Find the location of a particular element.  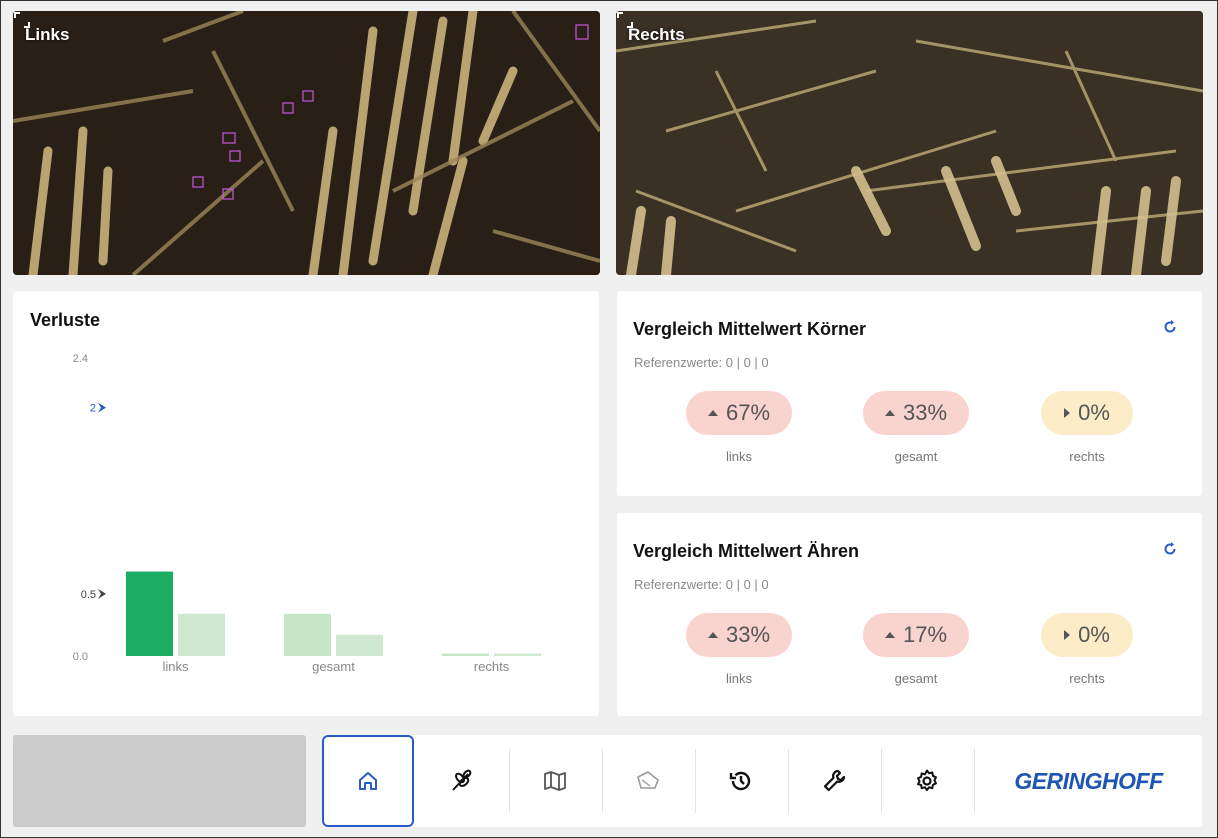

kornel-value-rechts: 0% is located at coordinates (1094, 412).